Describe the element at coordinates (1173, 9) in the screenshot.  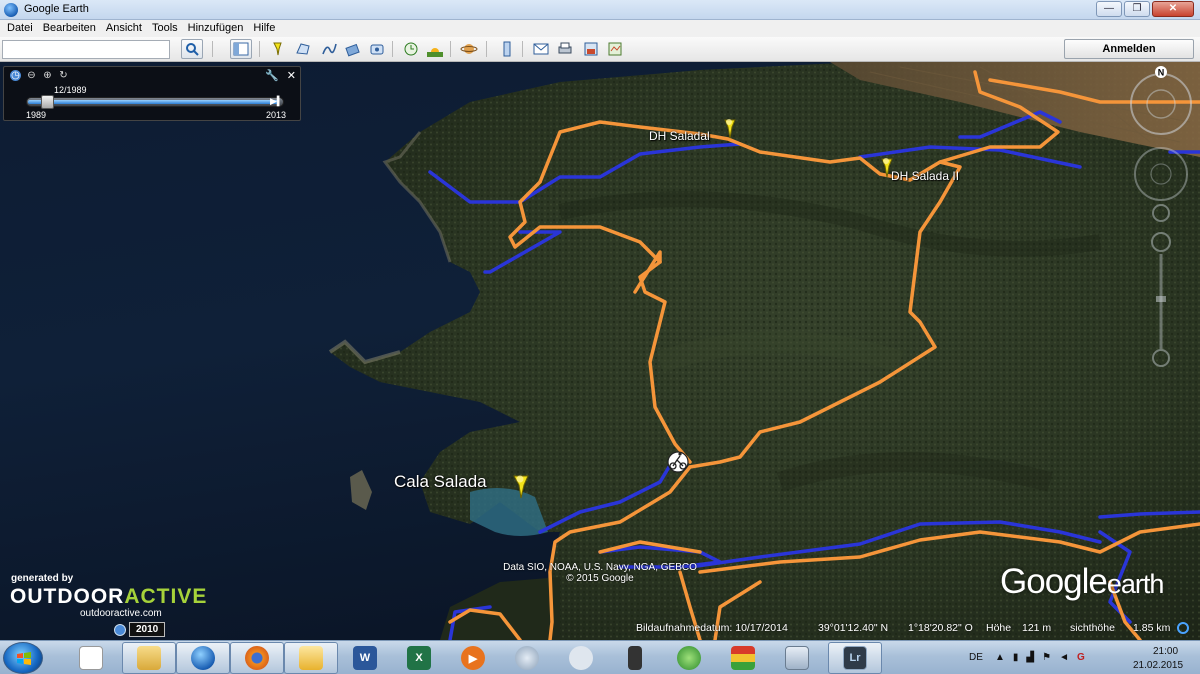
I see `close-button: ✕` at that location.